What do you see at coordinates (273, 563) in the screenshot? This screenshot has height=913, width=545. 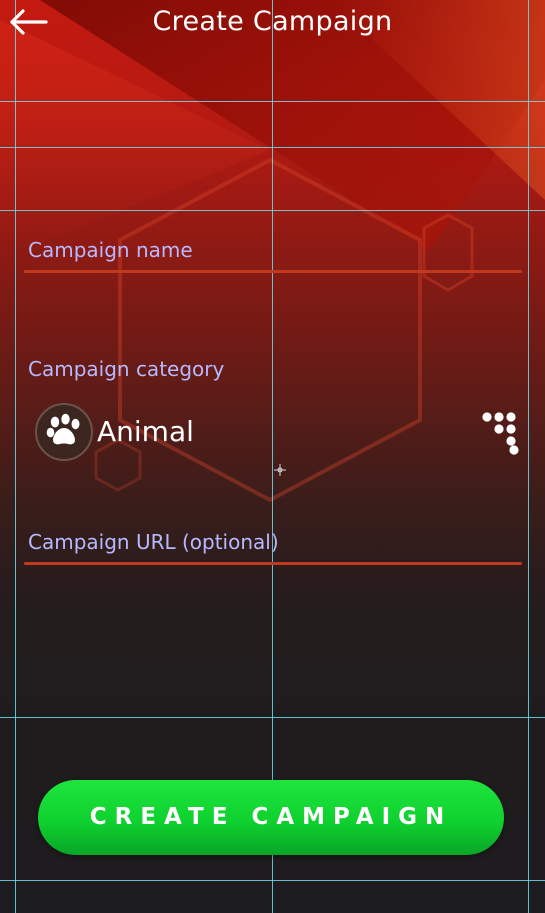 I see `campaign-url-underline` at bounding box center [273, 563].